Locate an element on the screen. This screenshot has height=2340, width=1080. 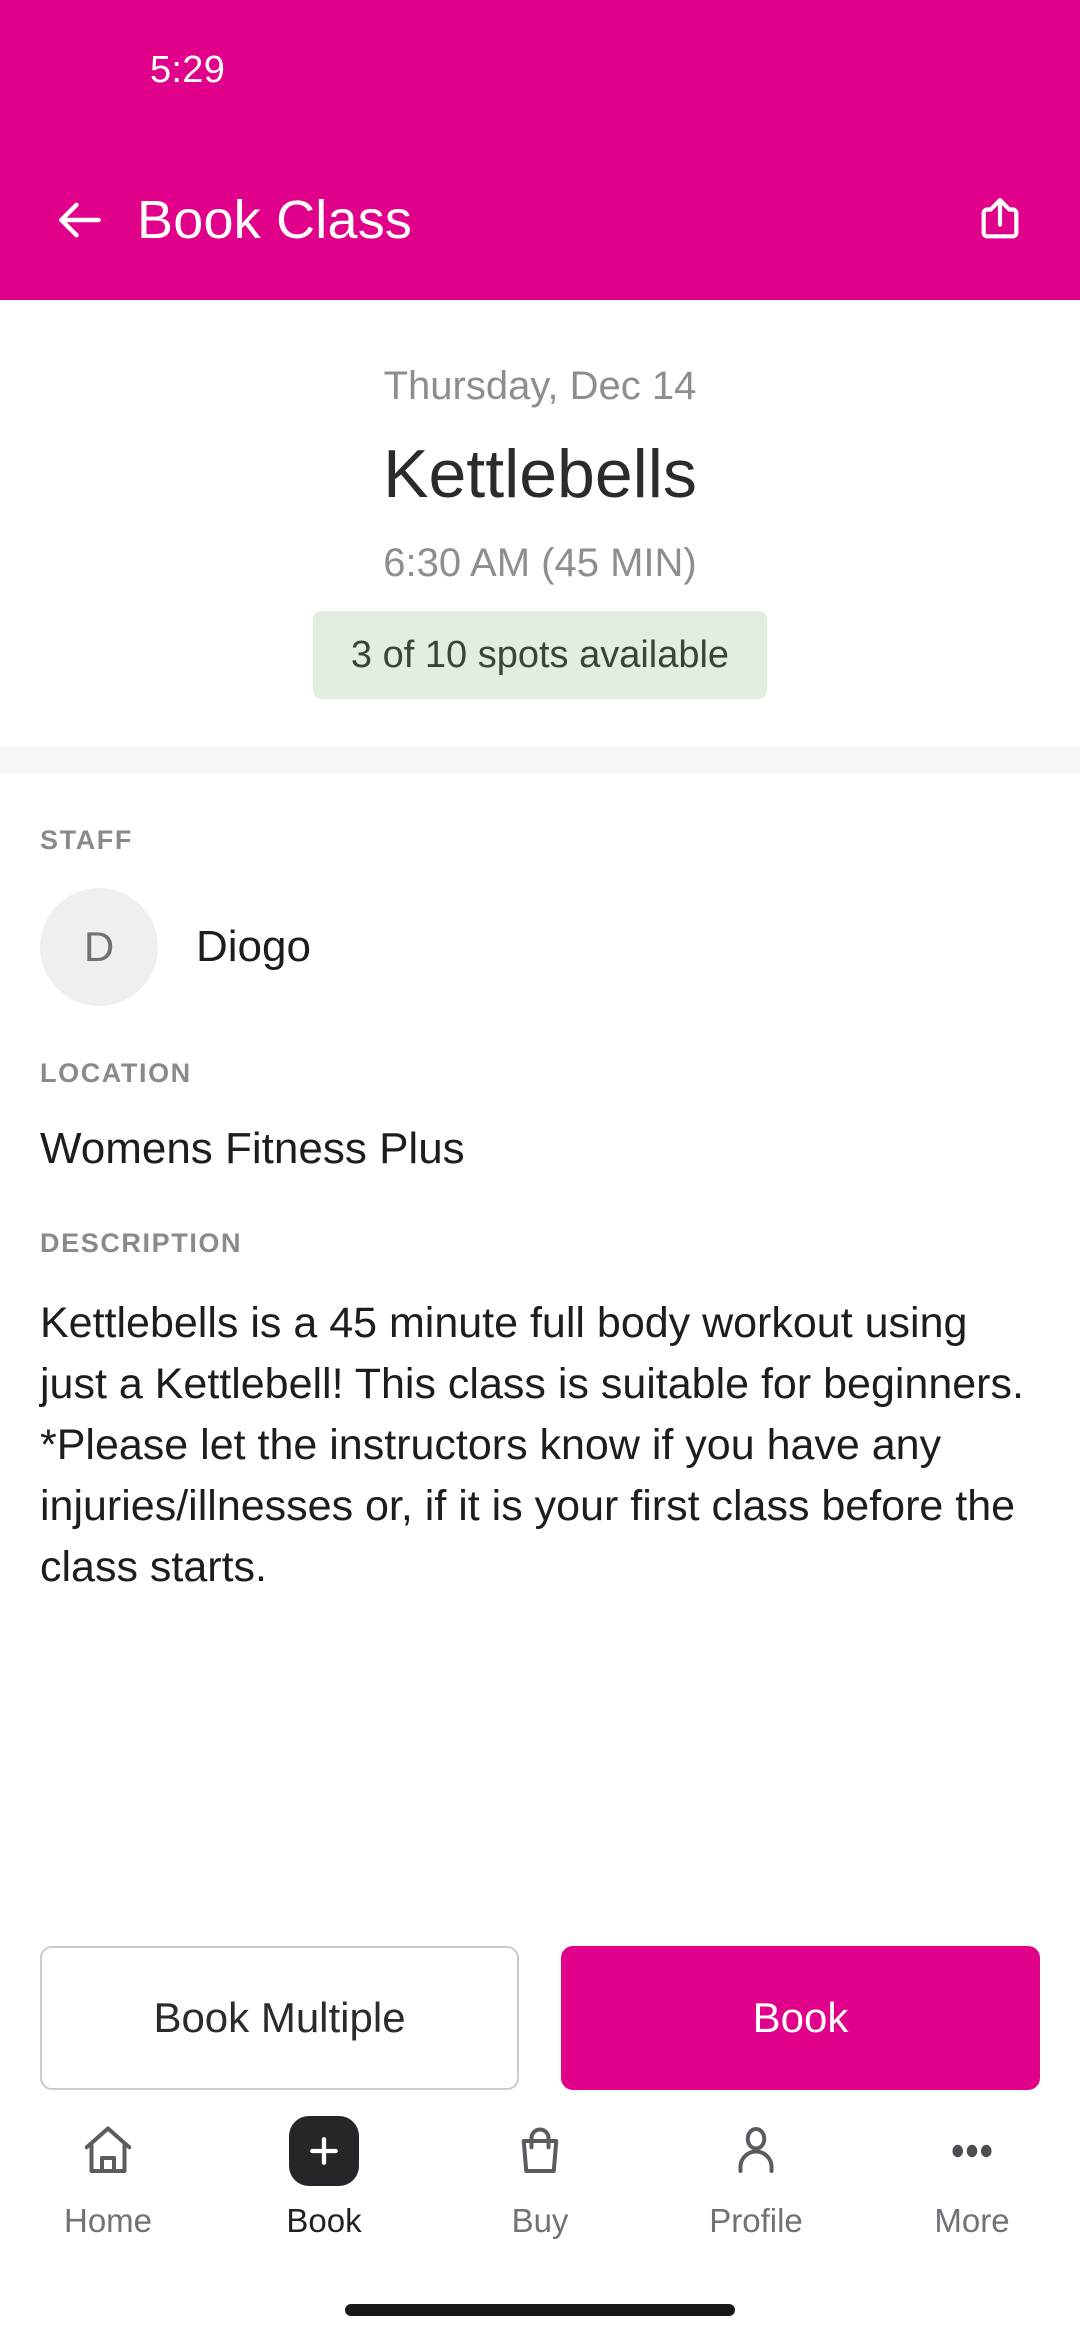
nav-item-more: More is located at coordinates (972, 2174).